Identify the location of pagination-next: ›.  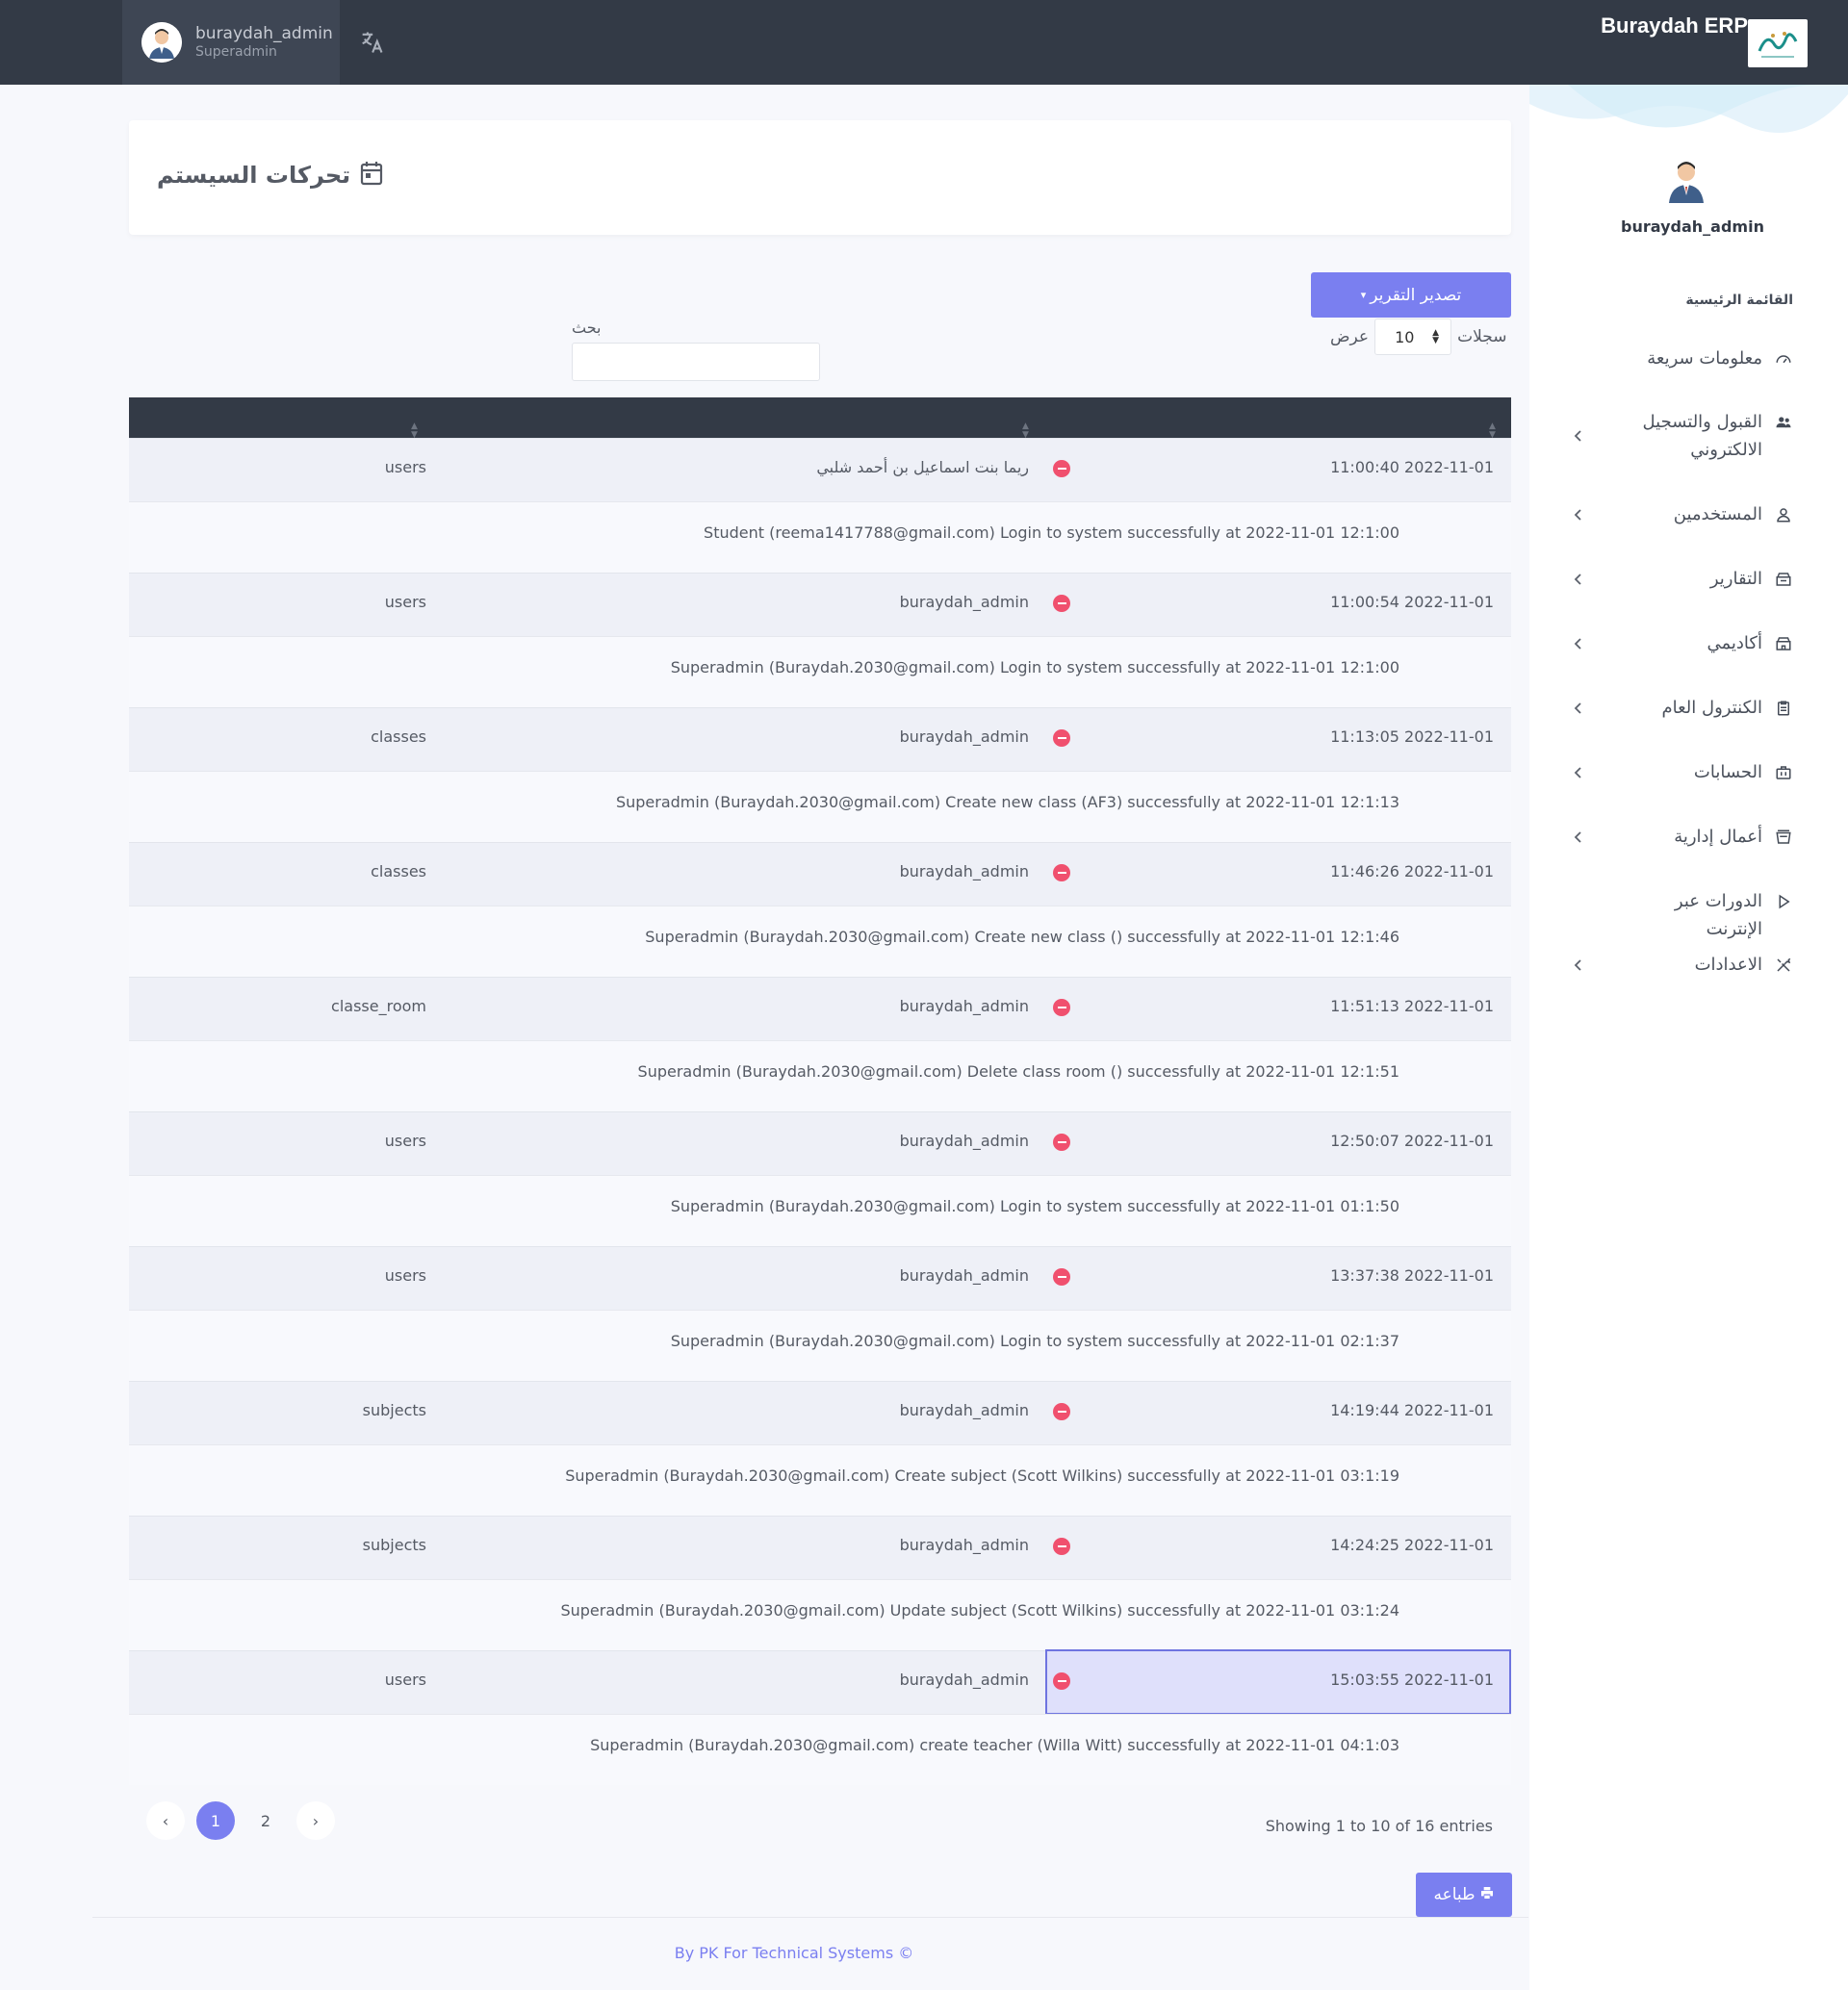
(315, 1820).